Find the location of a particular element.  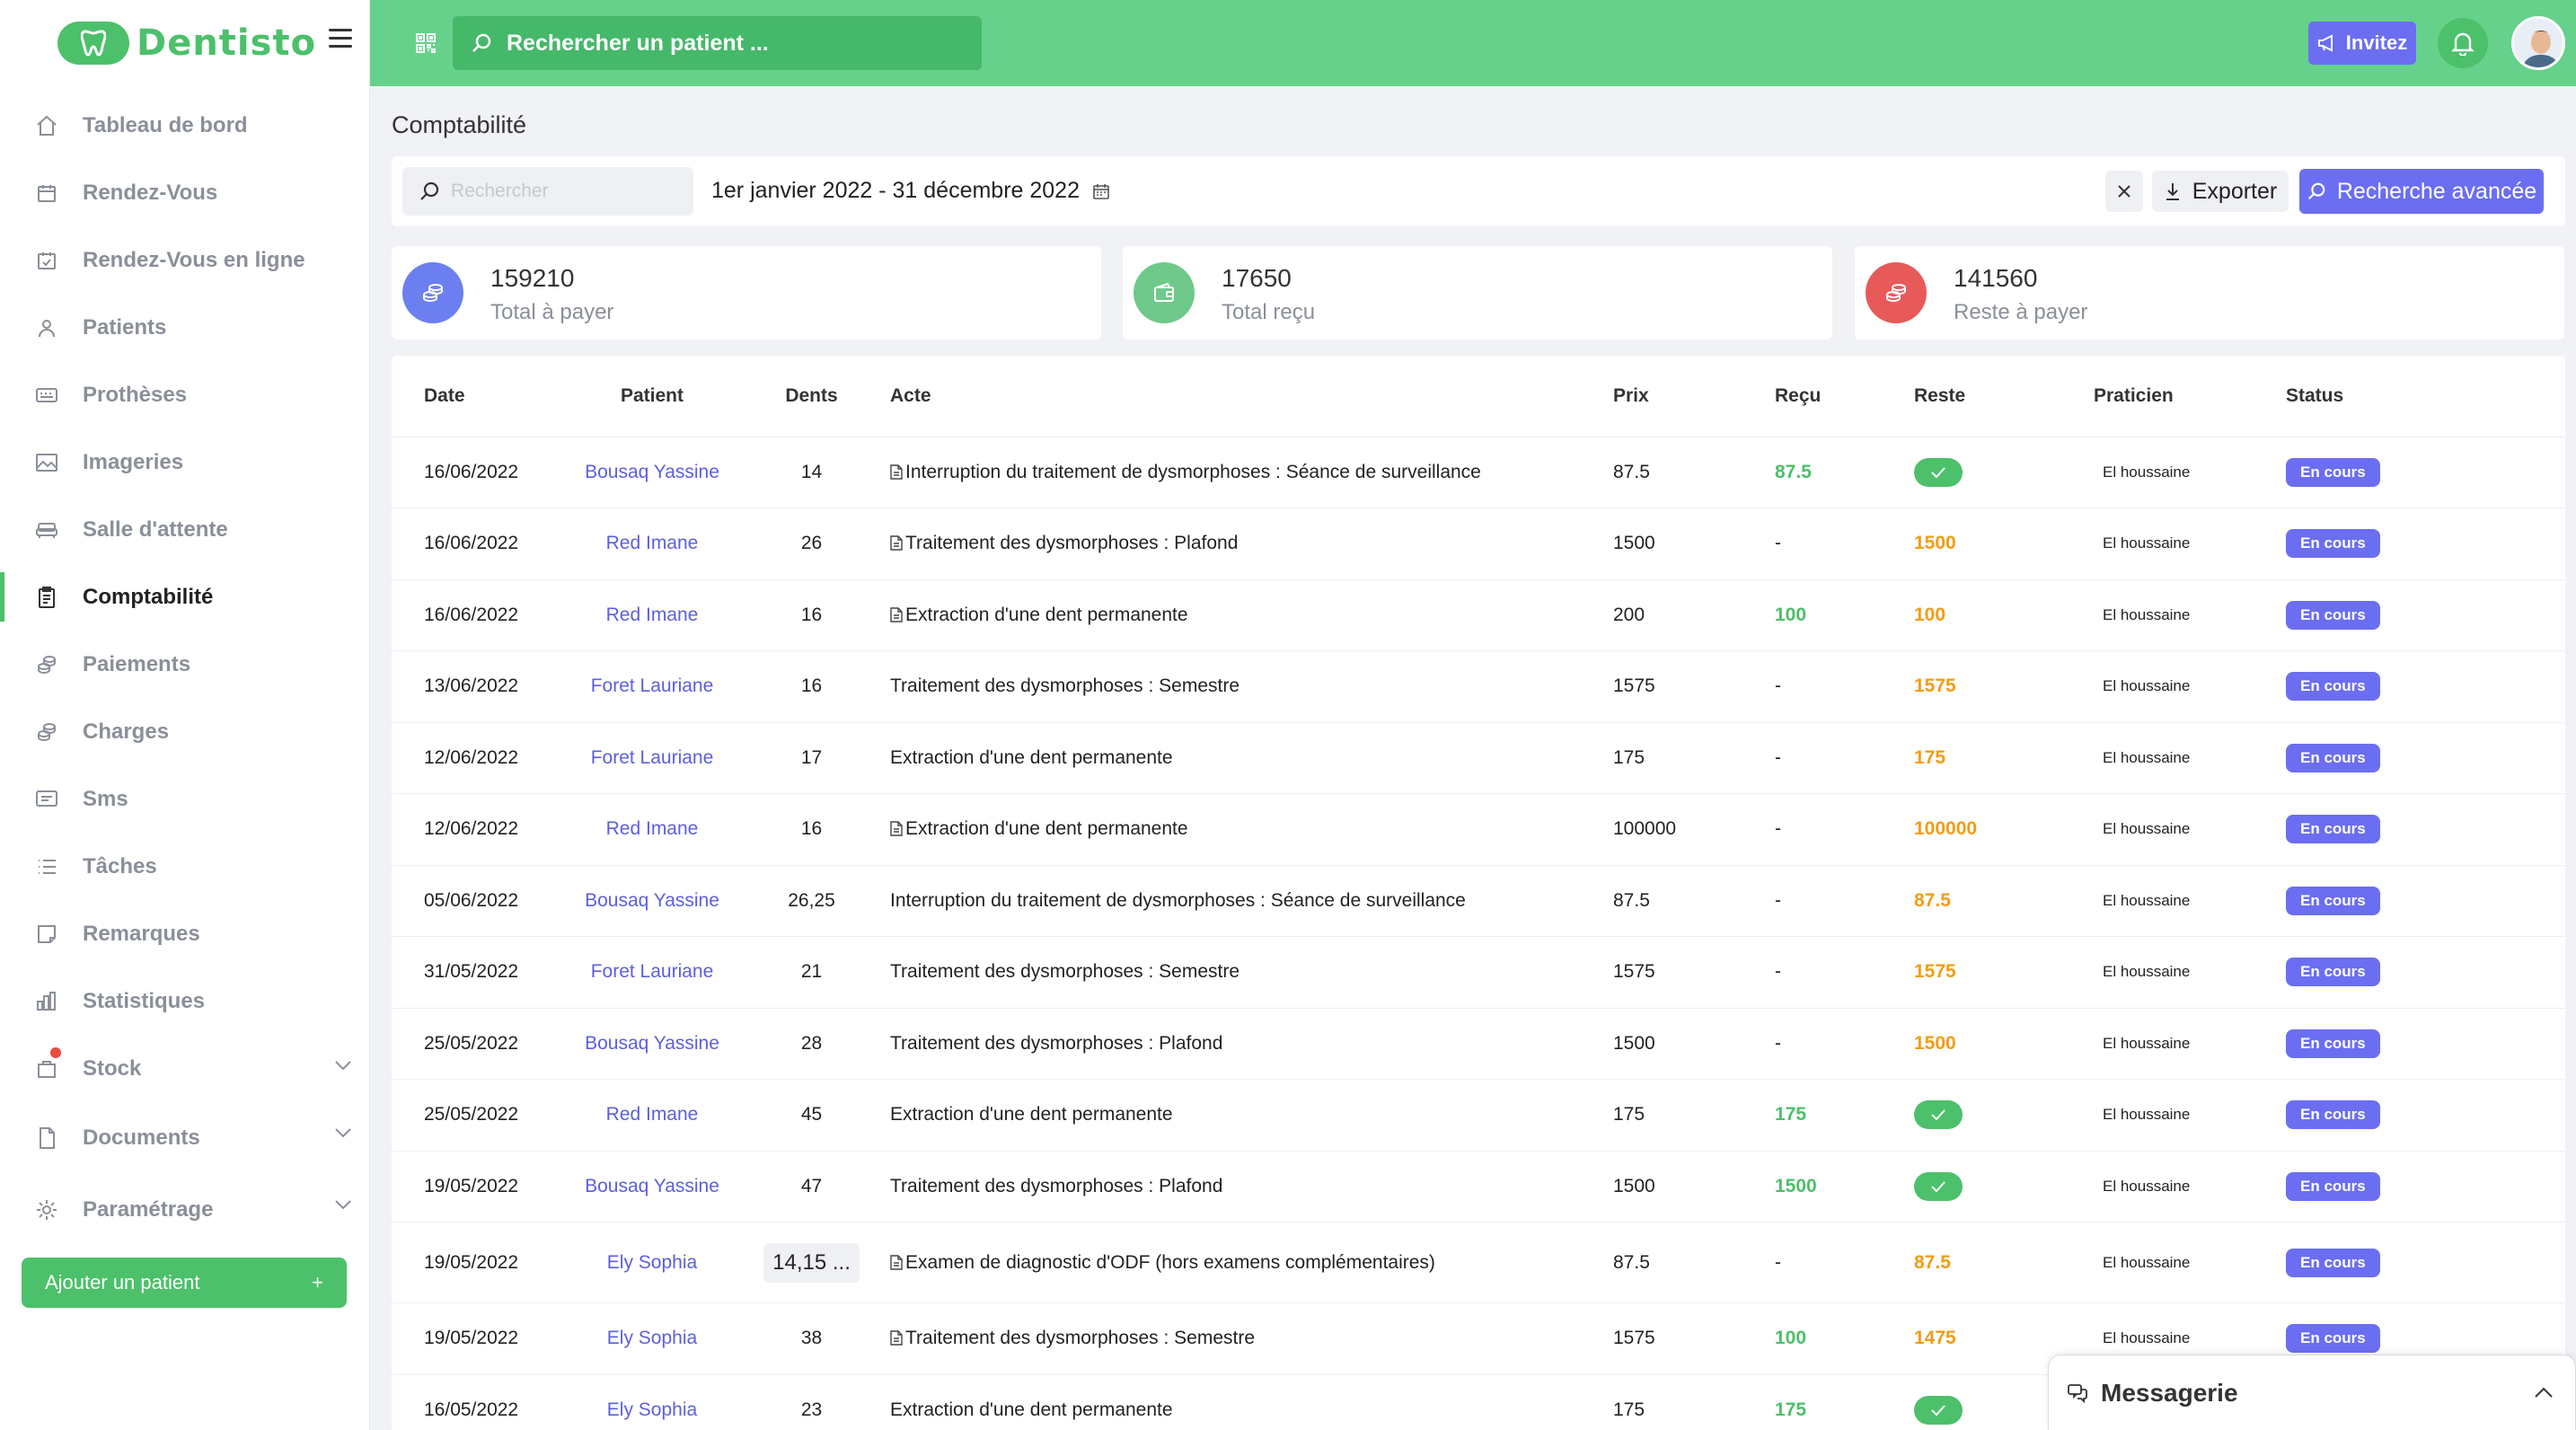

col-header-reste: Reste is located at coordinates (2000, 396).